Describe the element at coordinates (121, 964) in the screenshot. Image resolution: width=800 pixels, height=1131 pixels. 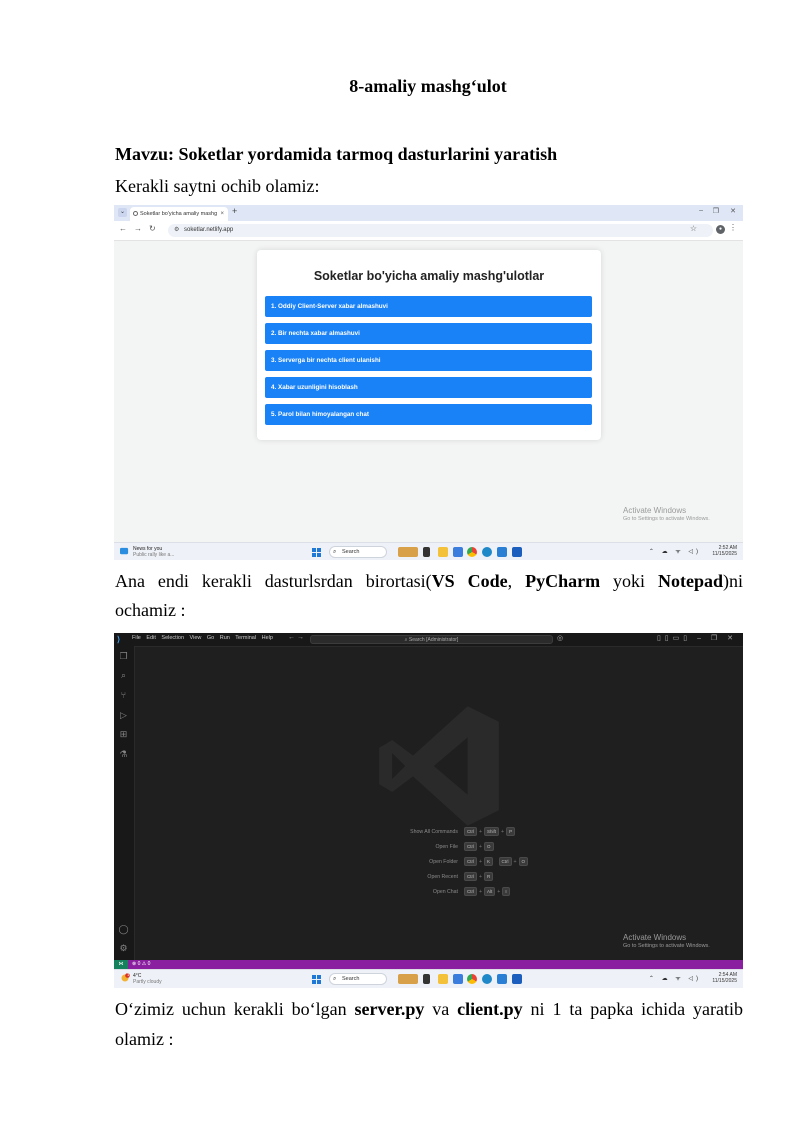
I see `remote-icon: ⋈` at that location.